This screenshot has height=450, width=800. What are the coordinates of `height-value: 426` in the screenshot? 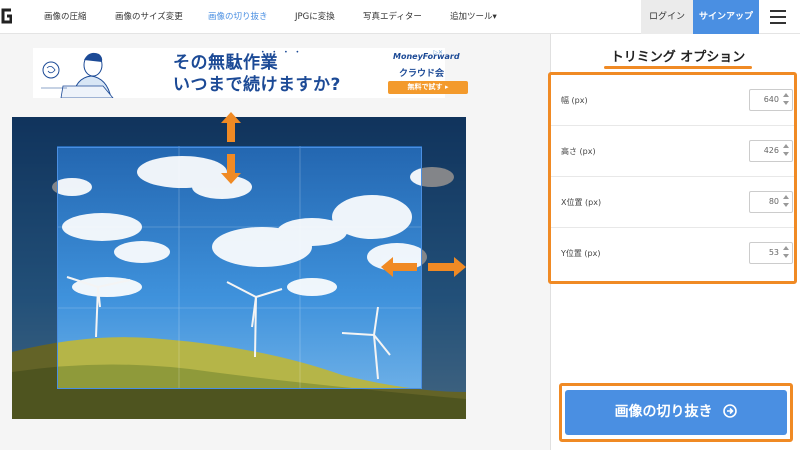 It's located at (771, 150).